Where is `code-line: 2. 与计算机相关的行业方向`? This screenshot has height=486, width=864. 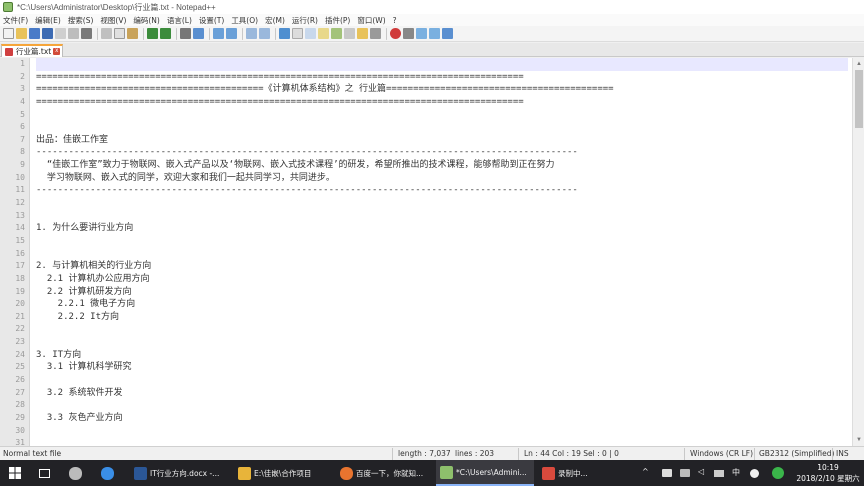 code-line: 2. 与计算机相关的行业方向 is located at coordinates (442, 266).